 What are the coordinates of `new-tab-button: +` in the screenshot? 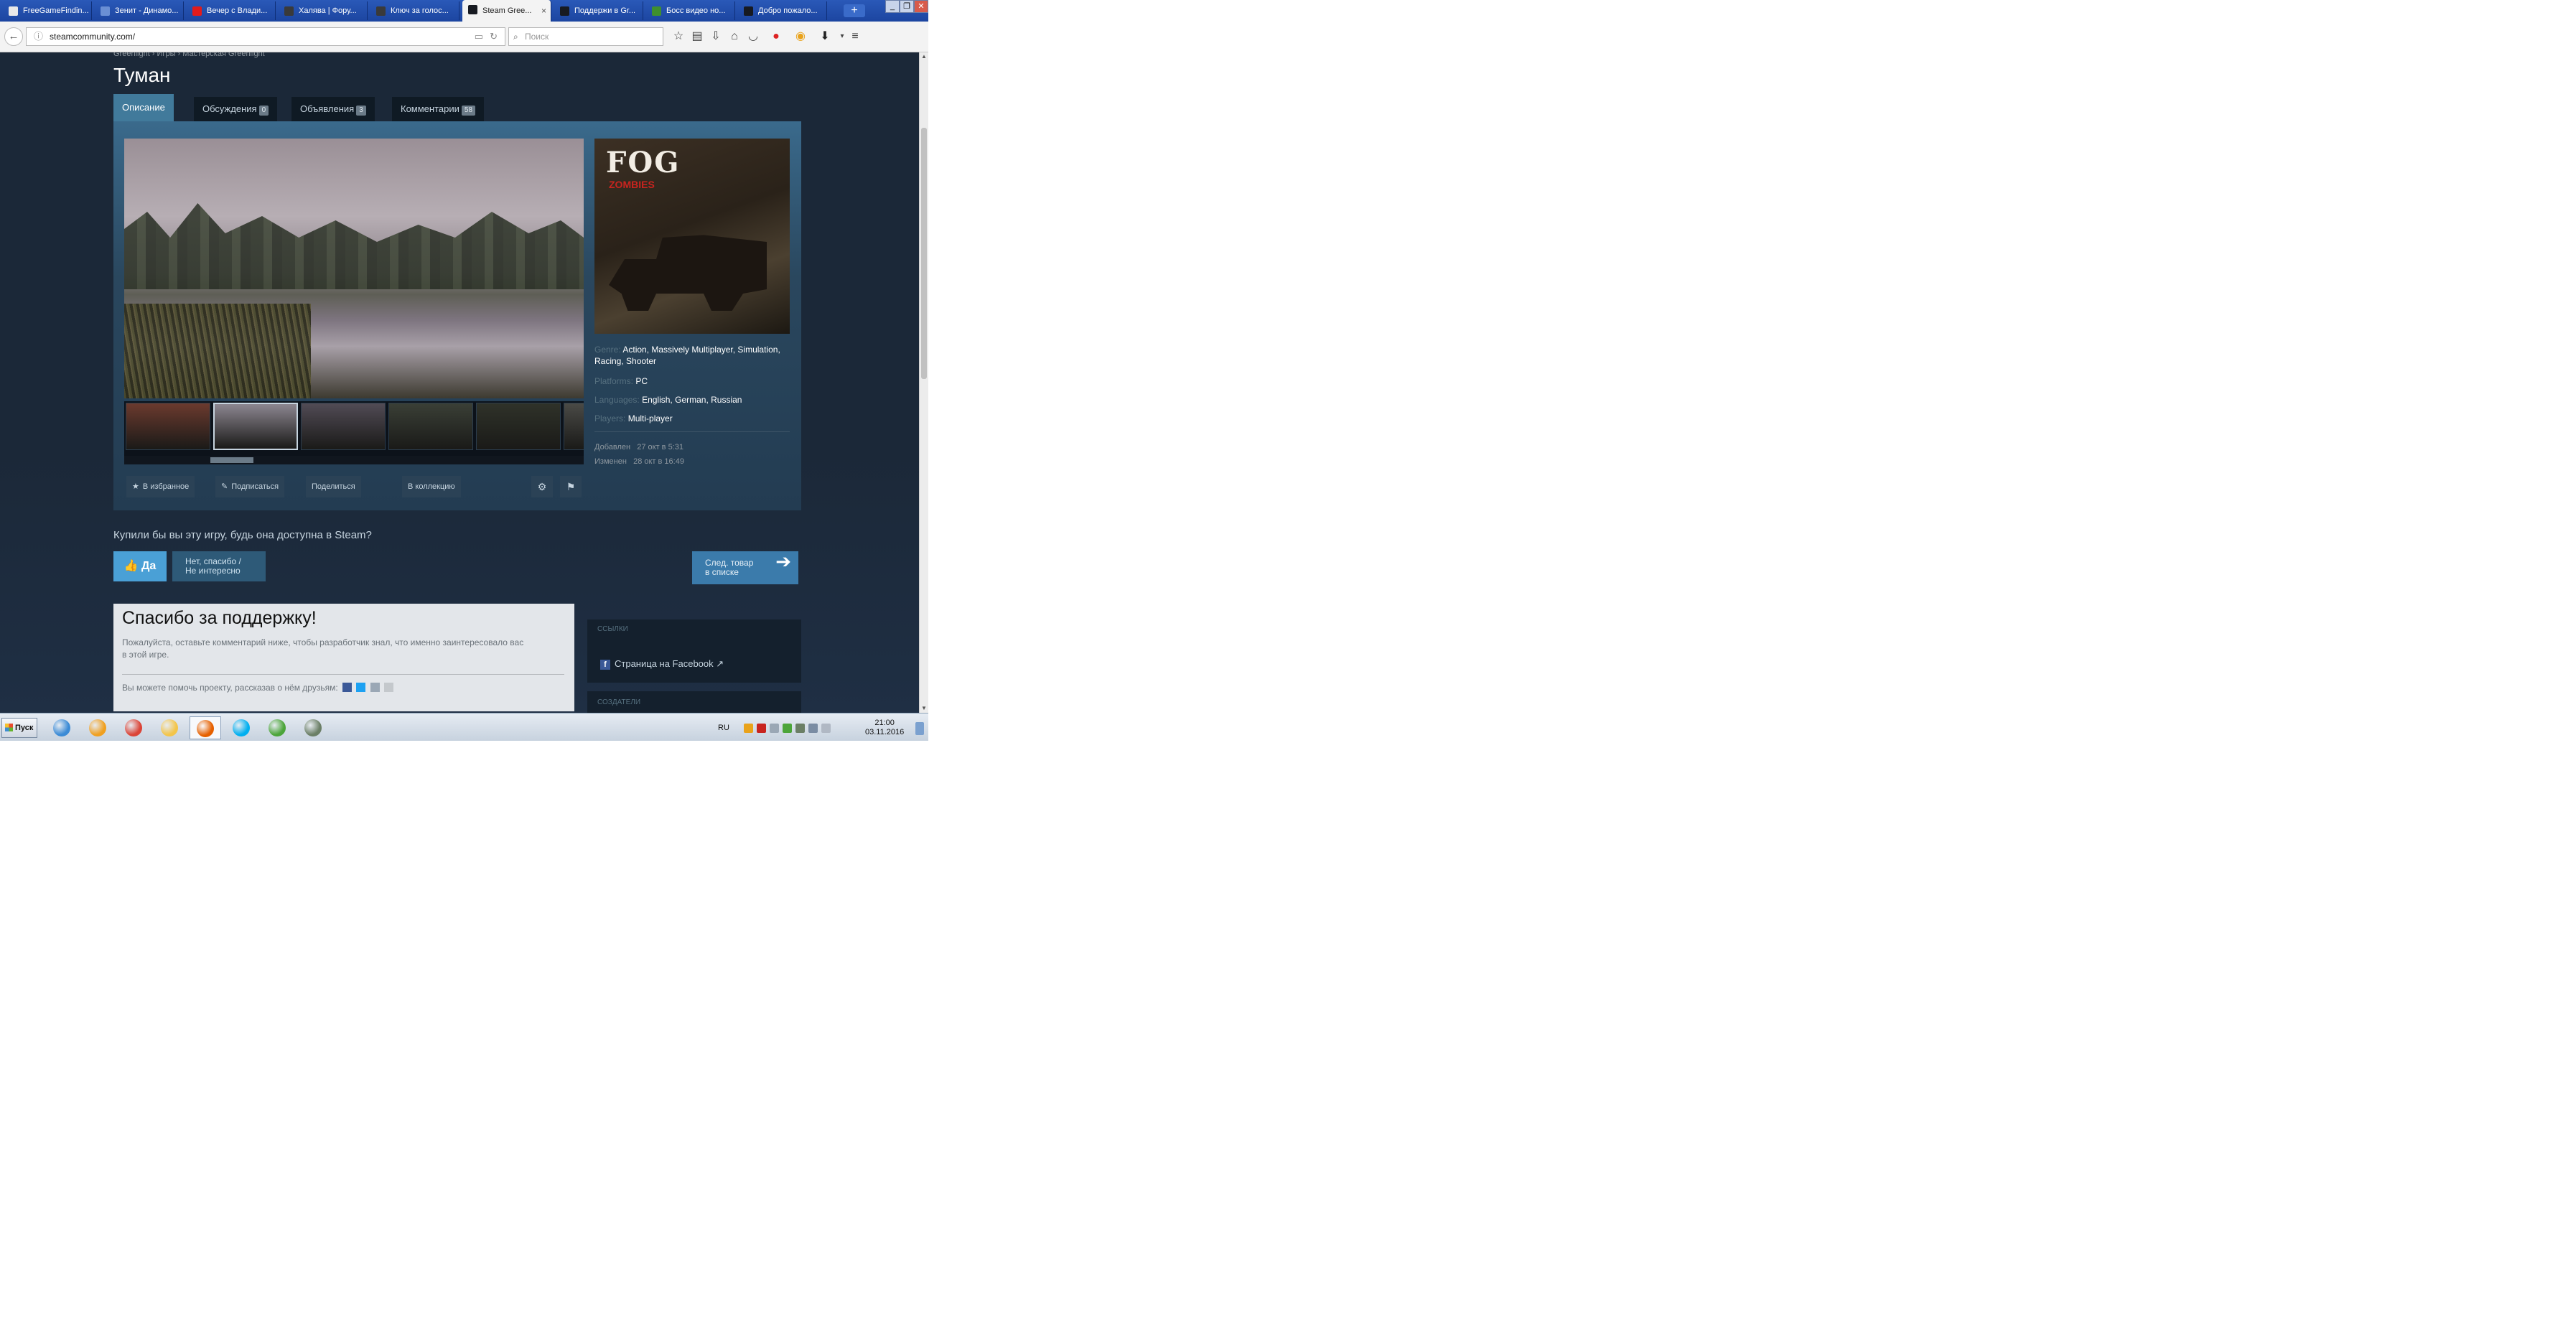 It's located at (854, 10).